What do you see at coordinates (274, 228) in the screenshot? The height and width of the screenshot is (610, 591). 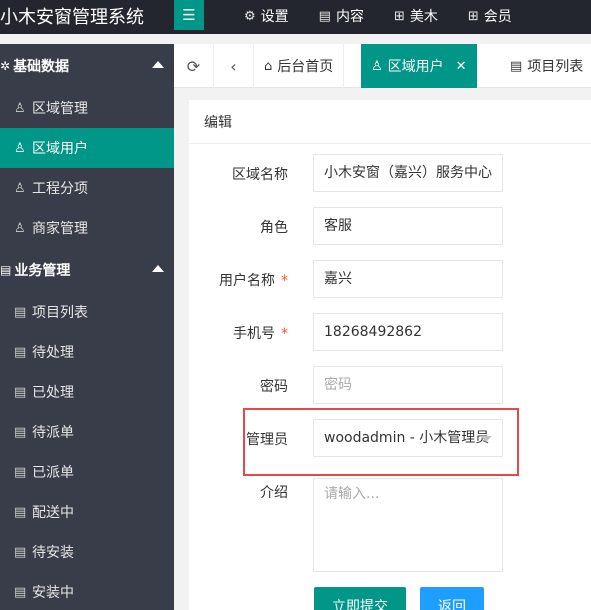 I see `field-label: 角色` at bounding box center [274, 228].